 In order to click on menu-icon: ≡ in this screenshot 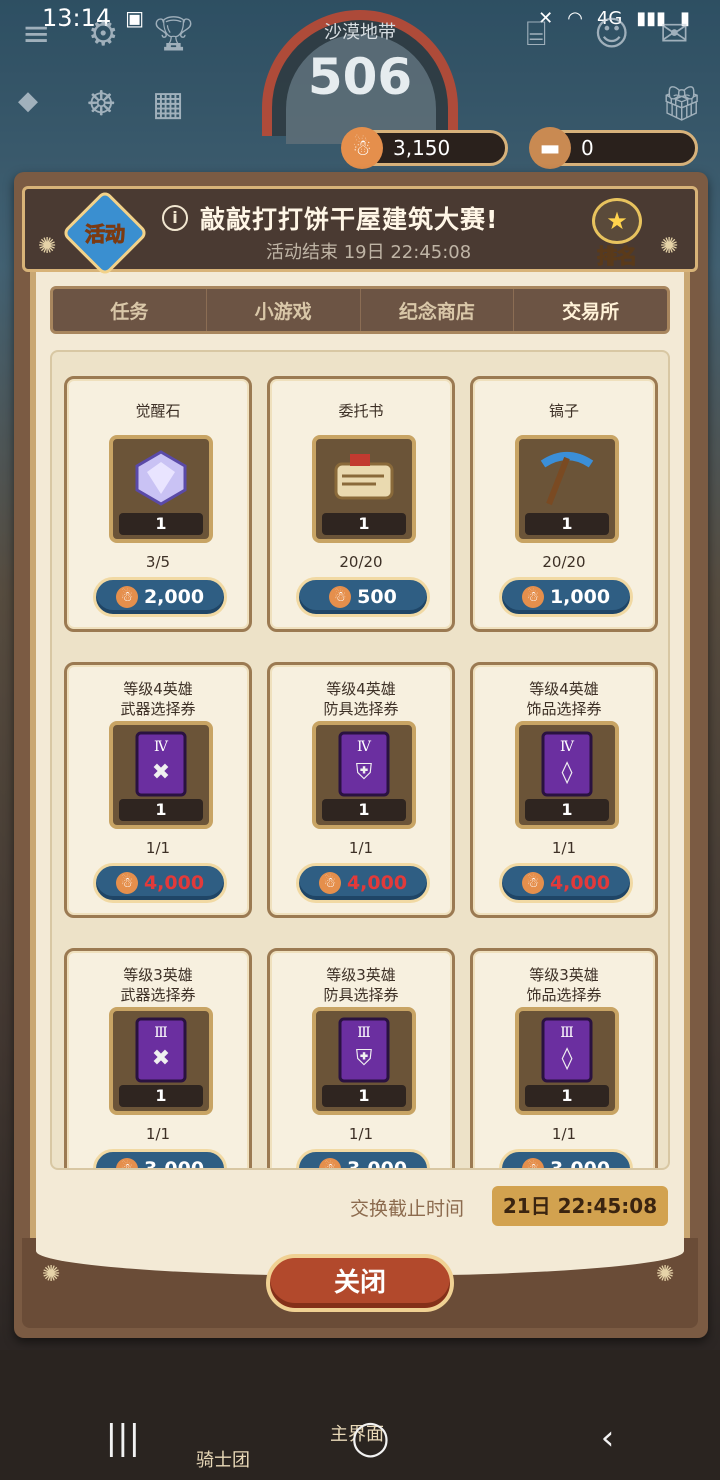, I will do `click(36, 34)`.